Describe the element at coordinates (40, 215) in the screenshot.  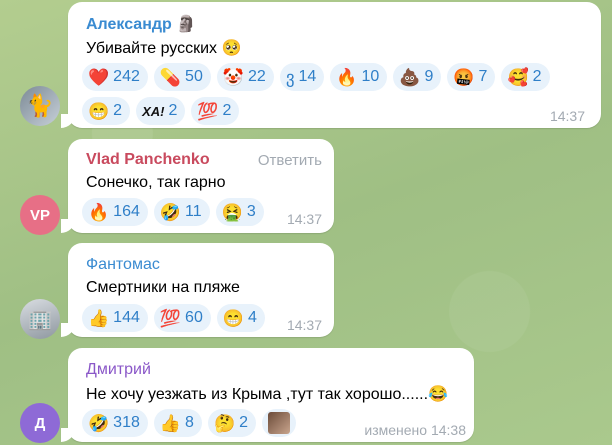
I see `avatar: VP` at that location.